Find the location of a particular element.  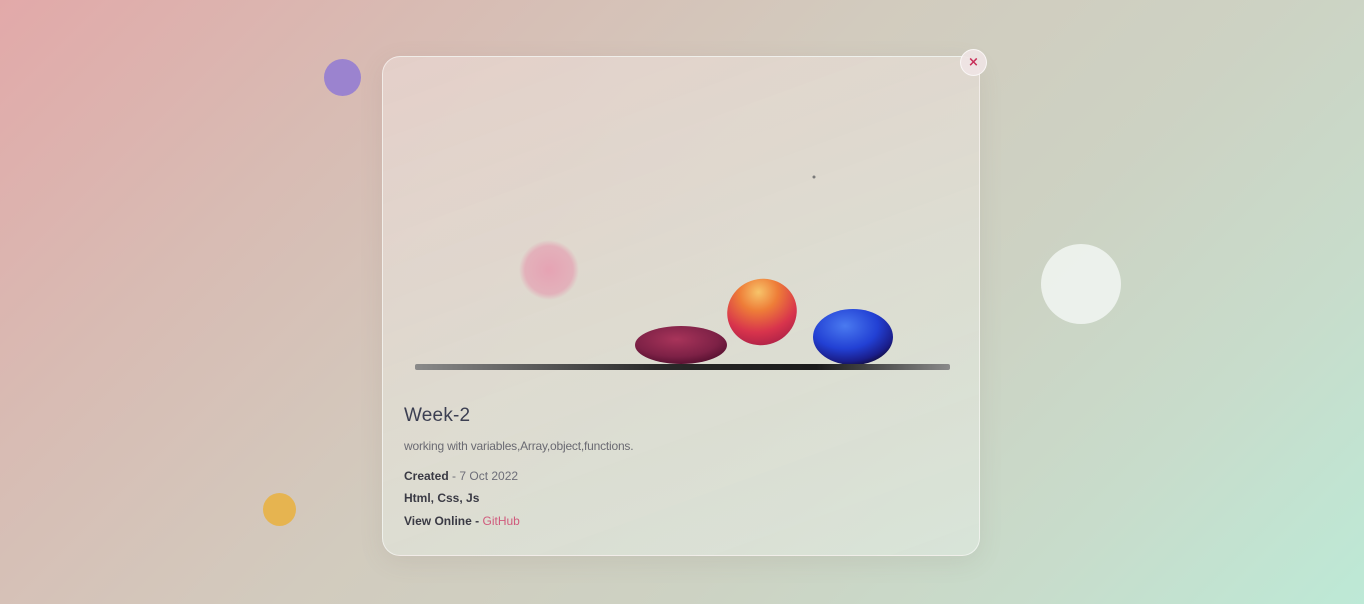

view-online-line: View Online - GitHub is located at coordinates (462, 521).